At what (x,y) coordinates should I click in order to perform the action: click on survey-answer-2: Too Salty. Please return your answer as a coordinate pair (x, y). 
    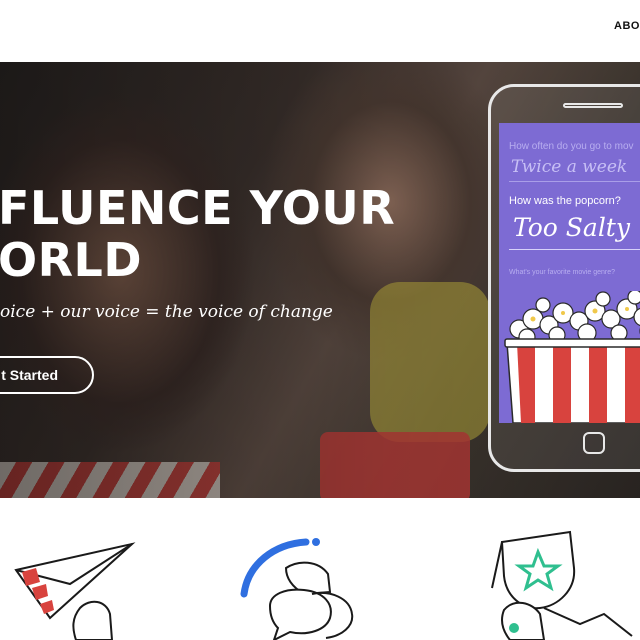
    Looking at the image, I should click on (571, 227).